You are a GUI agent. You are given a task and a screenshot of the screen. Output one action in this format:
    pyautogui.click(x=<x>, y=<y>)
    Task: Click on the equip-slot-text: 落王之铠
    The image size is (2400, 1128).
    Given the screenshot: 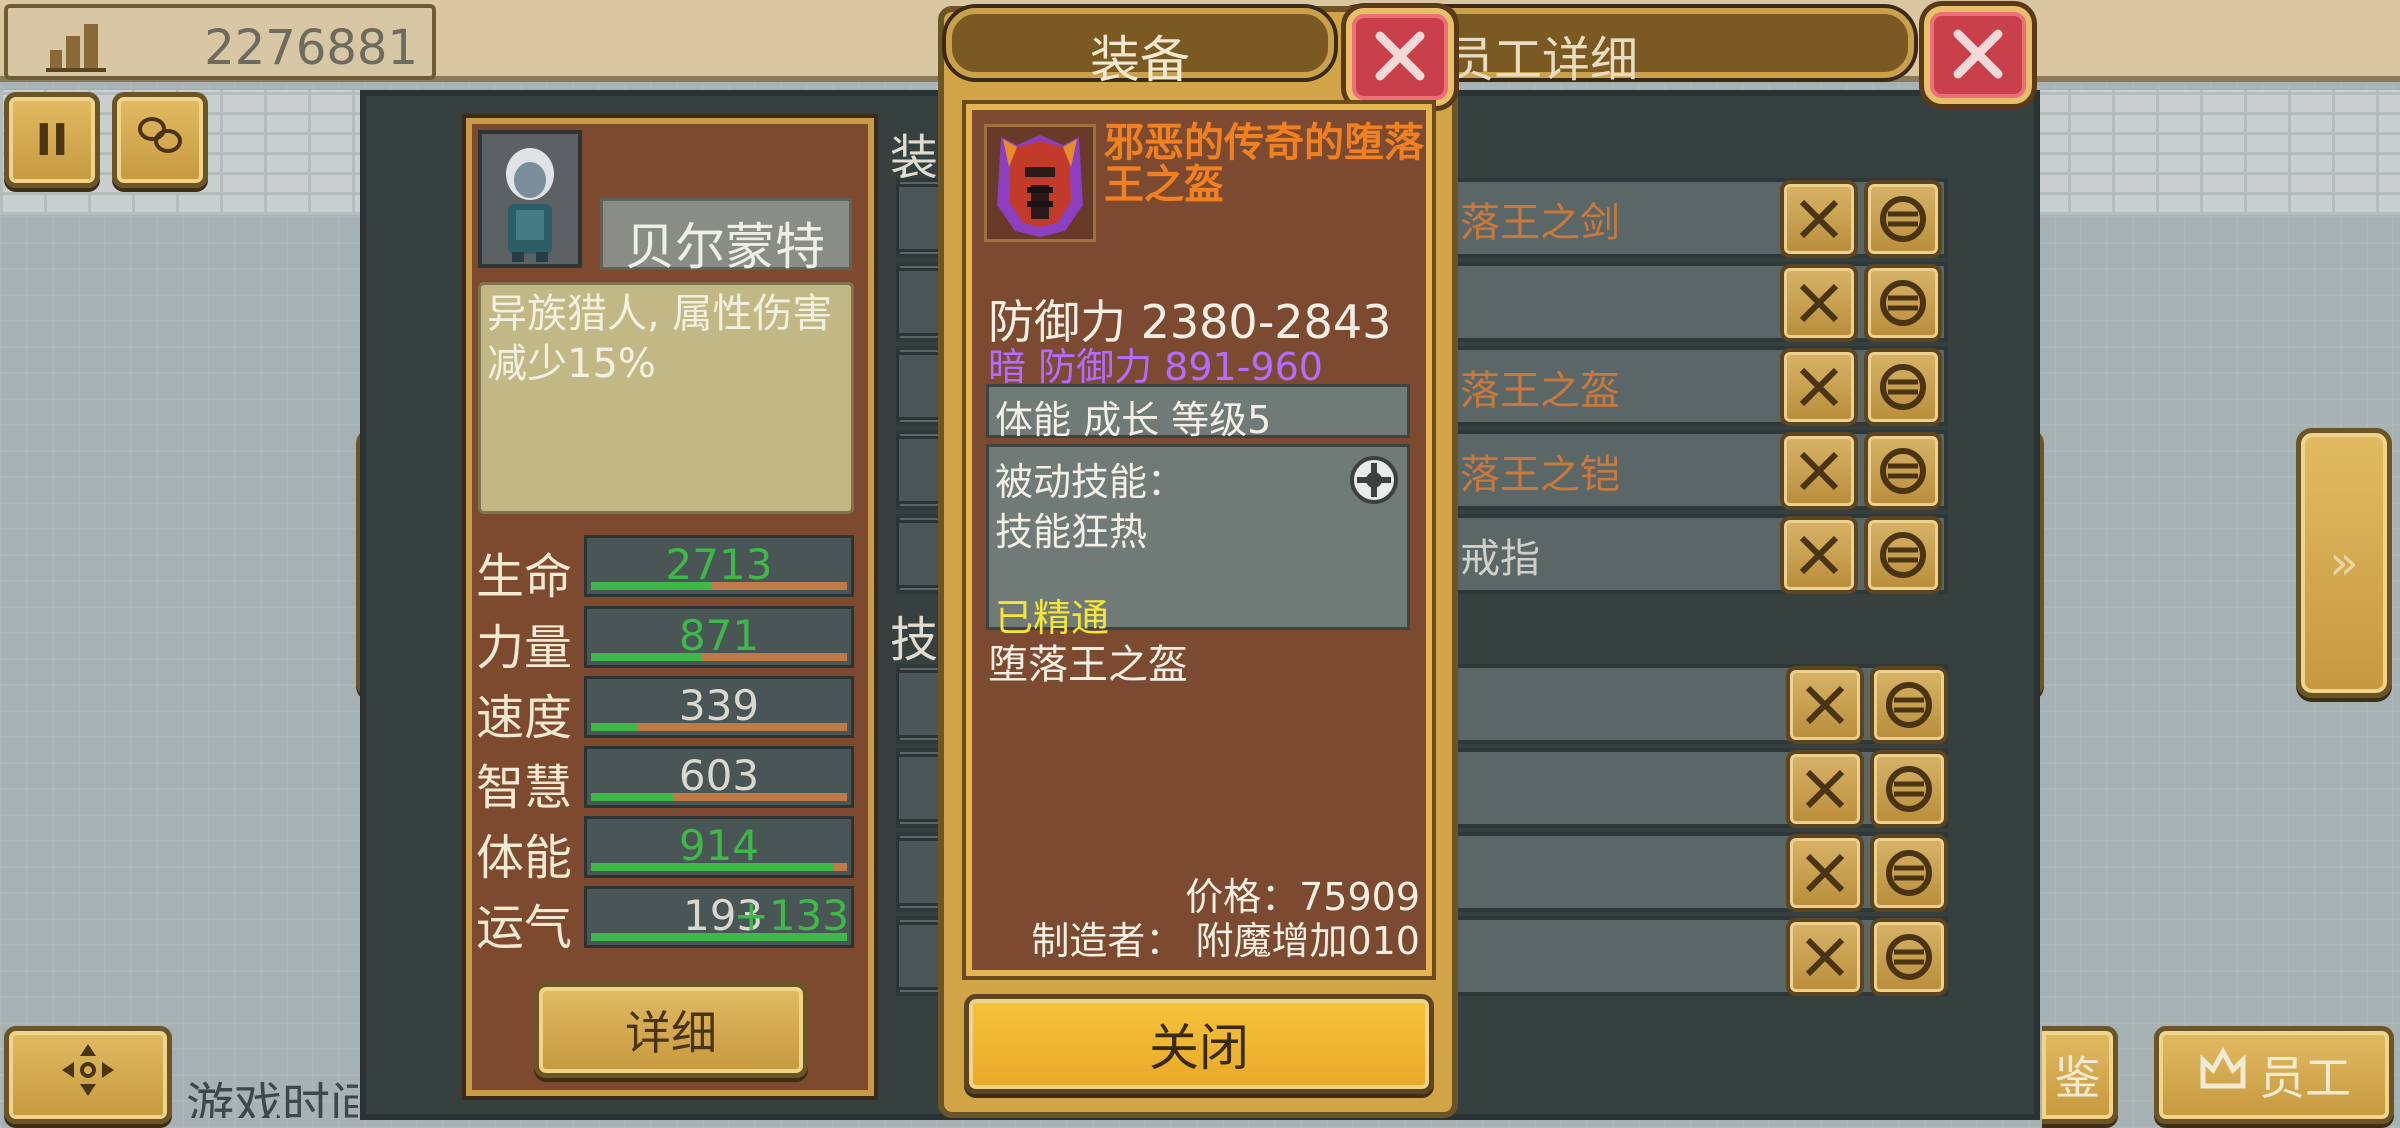 What is the action you would take?
    pyautogui.click(x=1540, y=475)
    